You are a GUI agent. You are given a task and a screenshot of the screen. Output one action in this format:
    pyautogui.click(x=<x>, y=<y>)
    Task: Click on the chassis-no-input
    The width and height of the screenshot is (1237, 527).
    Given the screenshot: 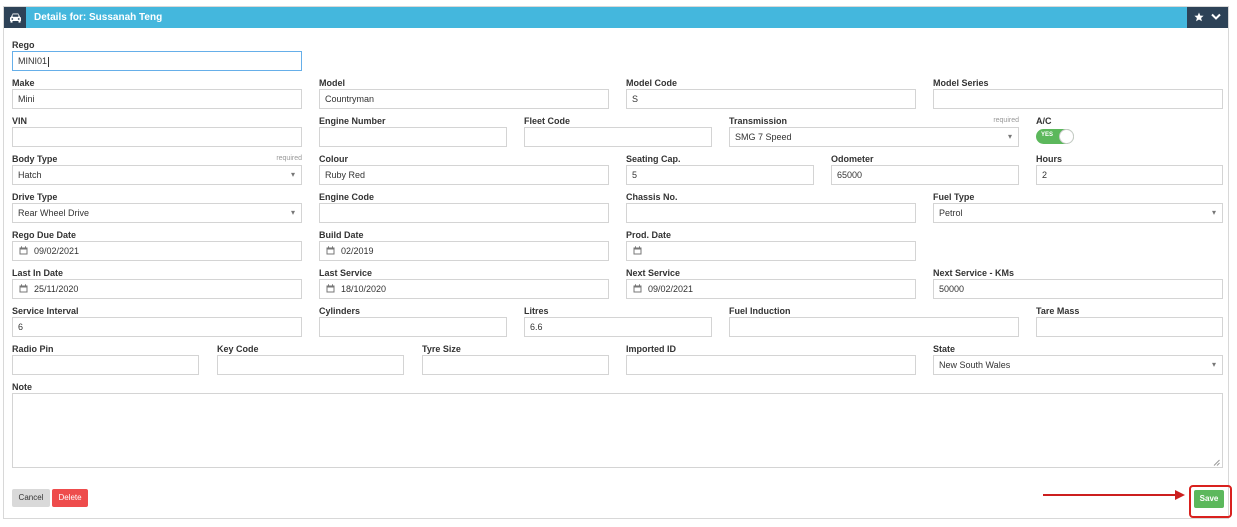 What is the action you would take?
    pyautogui.click(x=771, y=213)
    